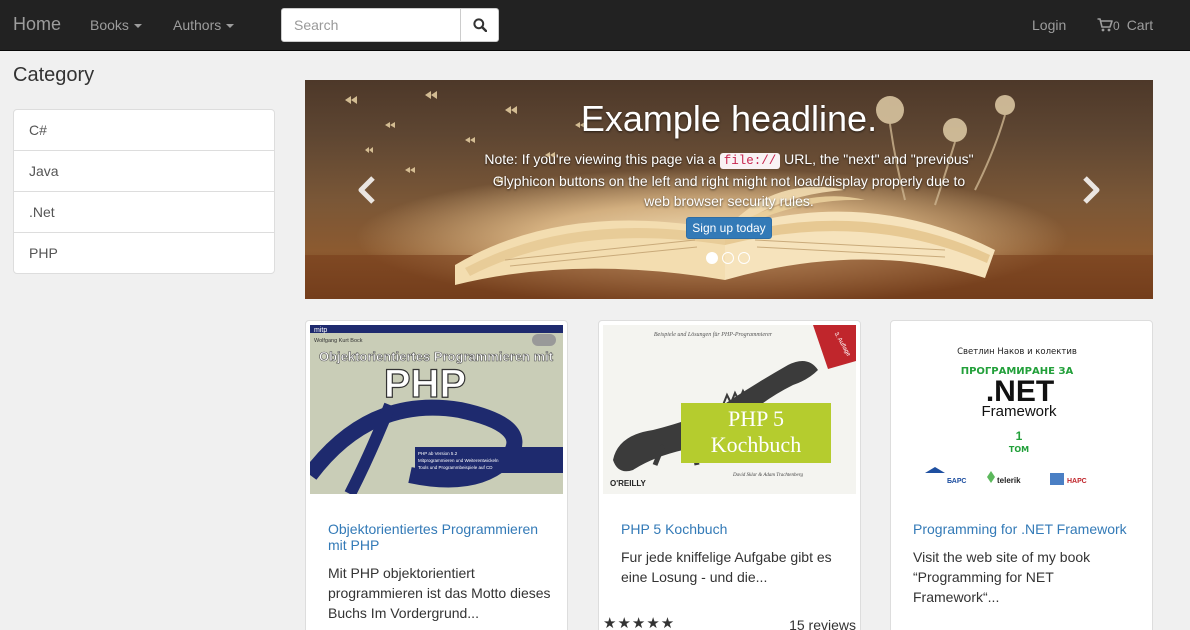 Image resolution: width=1190 pixels, height=630 pixels. Describe the element at coordinates (639, 622) in the screenshot. I see `star-rating: ★★★★★` at that location.